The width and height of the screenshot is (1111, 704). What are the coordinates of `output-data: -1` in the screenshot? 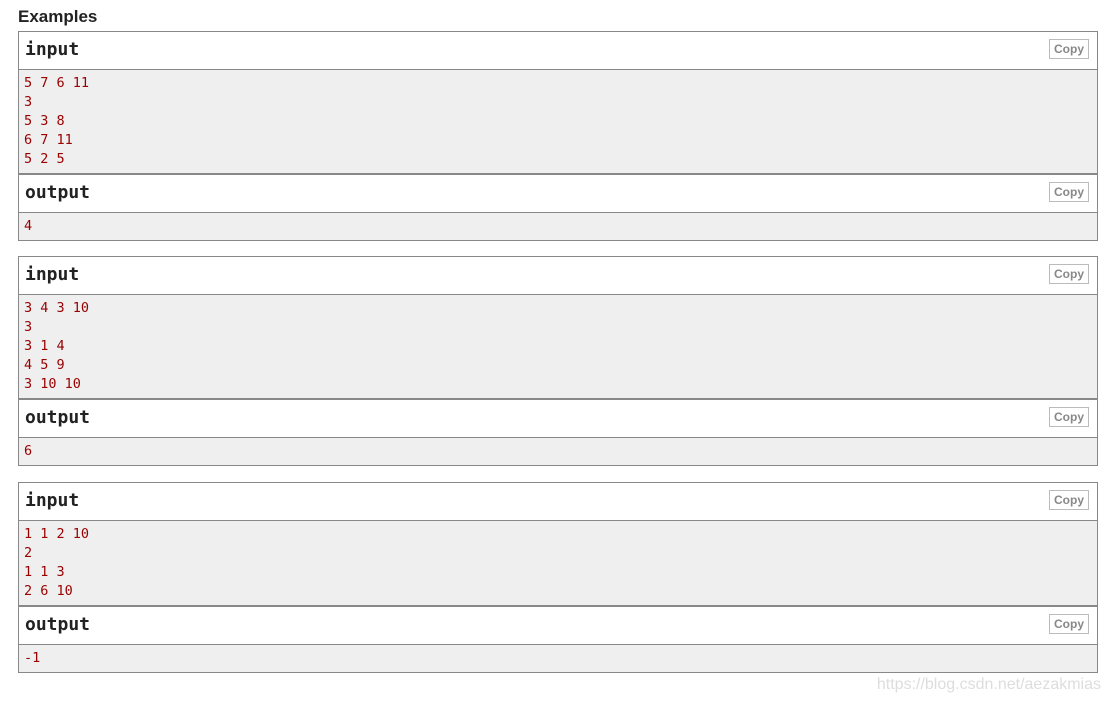 It's located at (558, 658).